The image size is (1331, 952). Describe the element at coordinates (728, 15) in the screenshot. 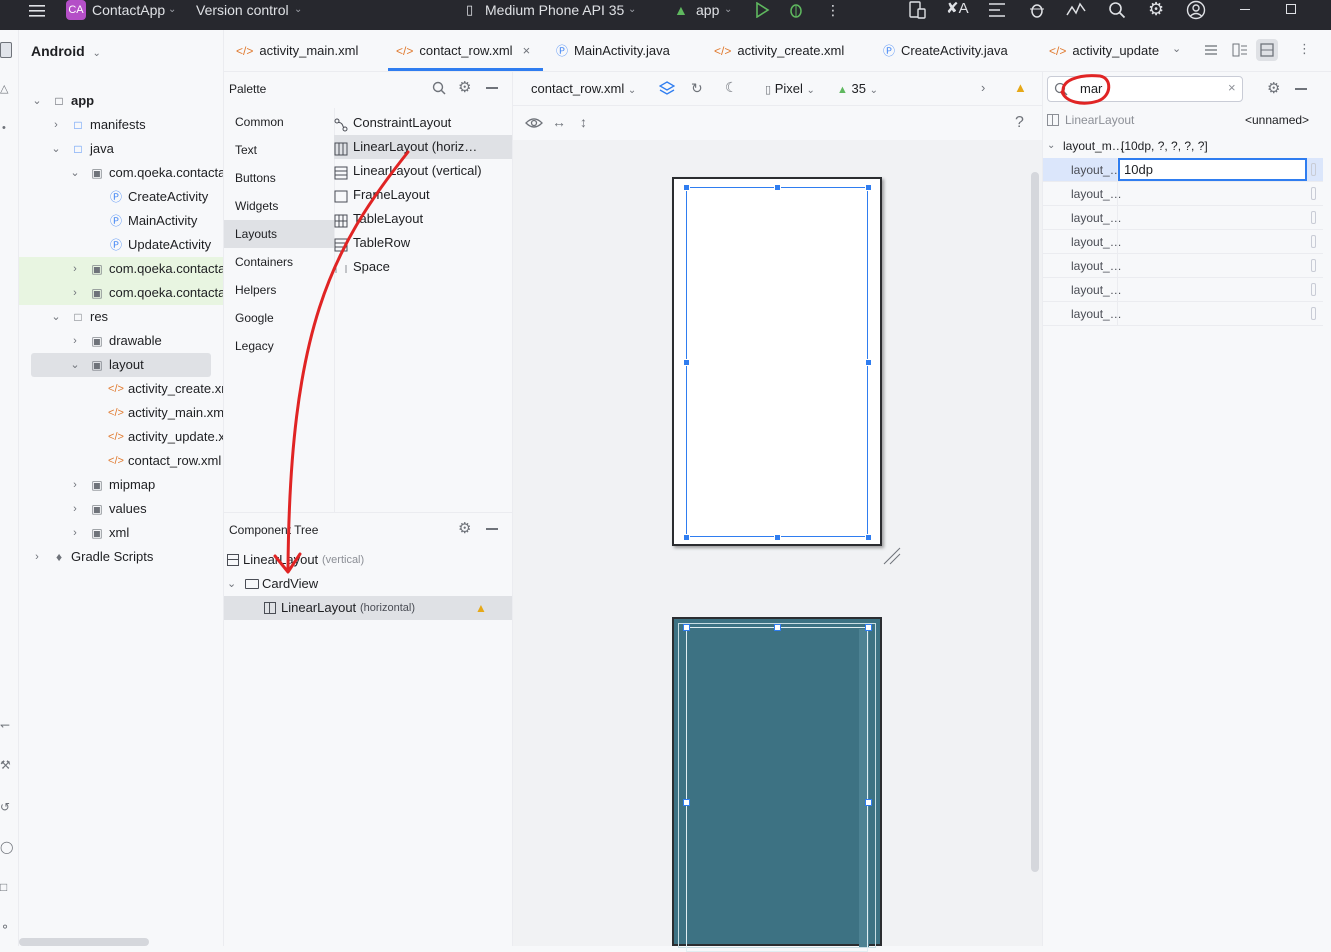

I see `run-config-chevron-icon: ⌄` at that location.